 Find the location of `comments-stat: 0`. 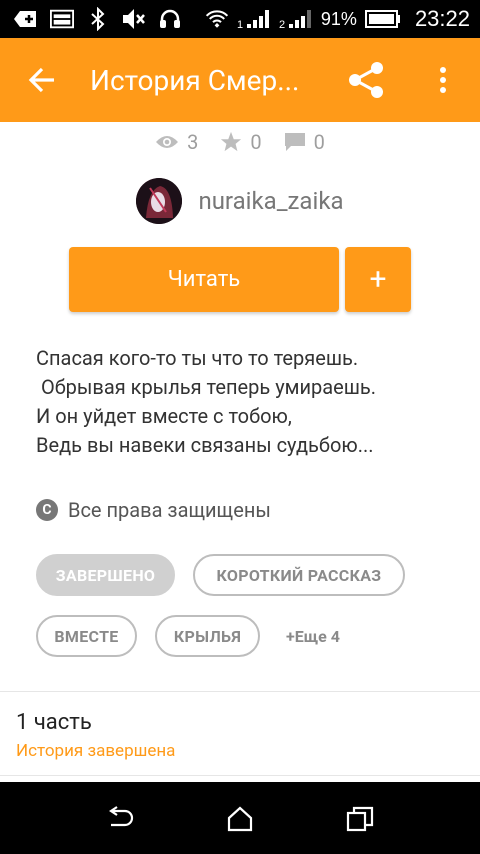

comments-stat: 0 is located at coordinates (304, 142).